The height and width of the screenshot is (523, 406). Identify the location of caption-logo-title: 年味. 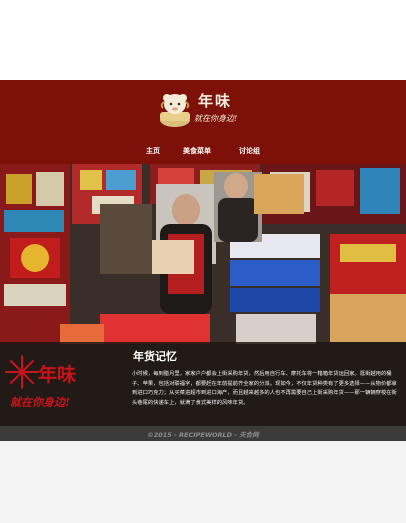
(57, 375).